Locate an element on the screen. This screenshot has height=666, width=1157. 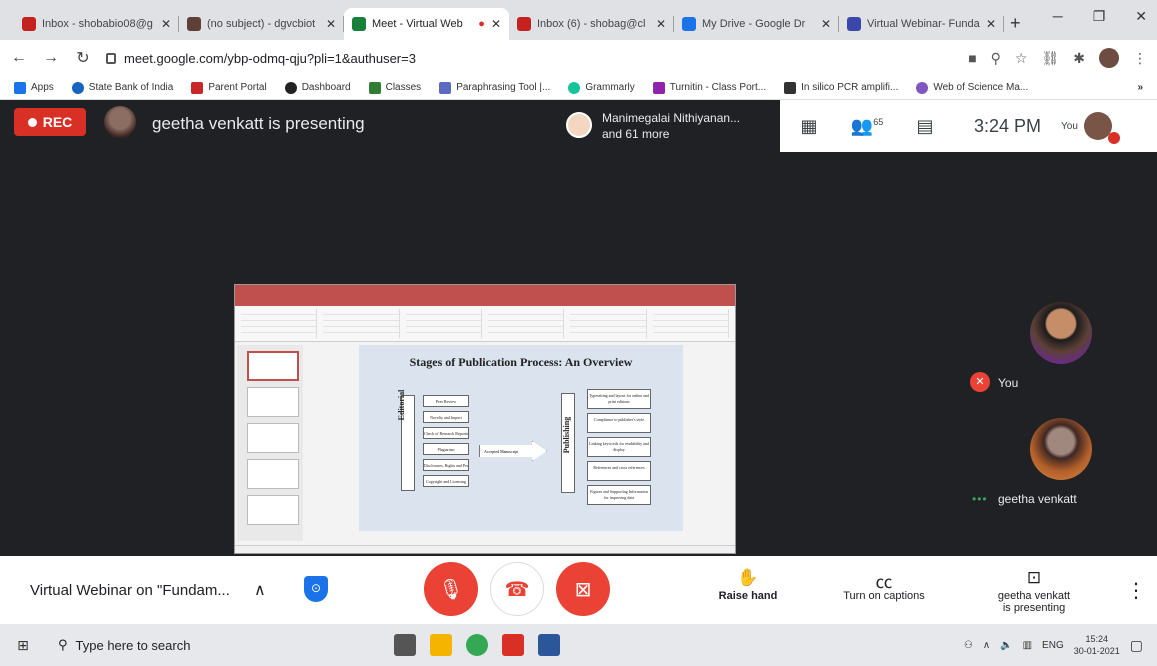
participants-summary: Manimegalai Nithiyanan... and 61 more is located at coordinates (671, 126).